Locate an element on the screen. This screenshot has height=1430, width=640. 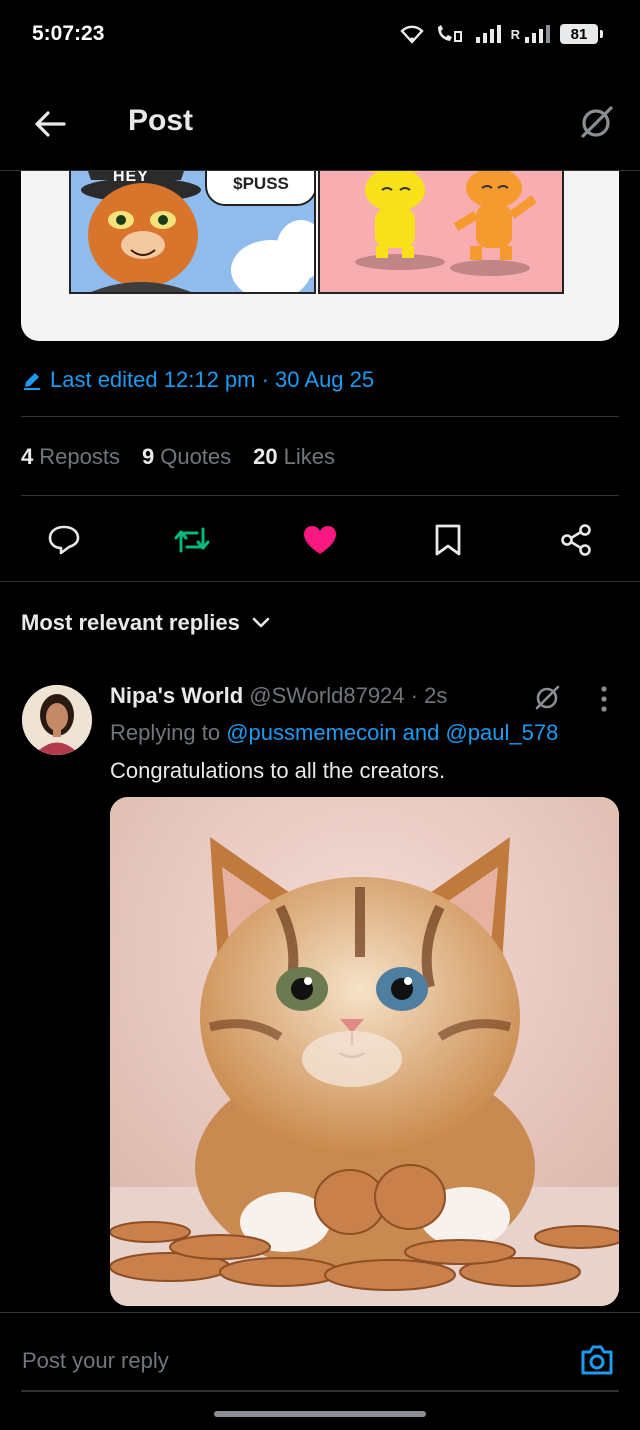
share-button is located at coordinates (576, 540).